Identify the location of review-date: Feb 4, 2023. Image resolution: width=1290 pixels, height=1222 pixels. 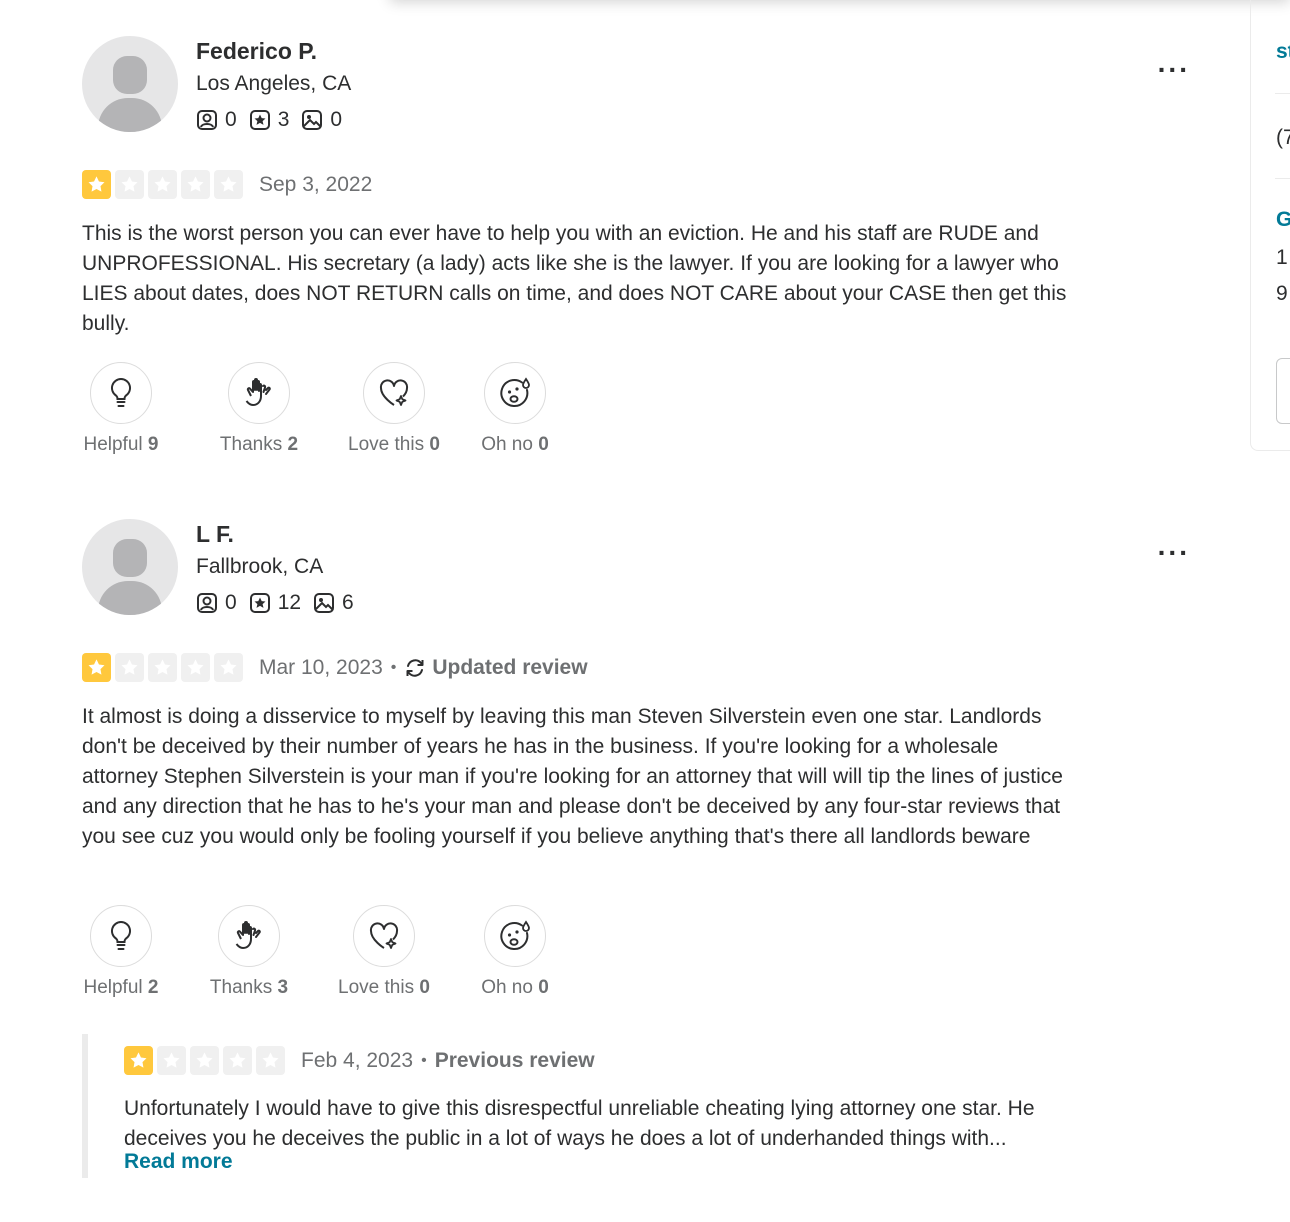
(357, 1060).